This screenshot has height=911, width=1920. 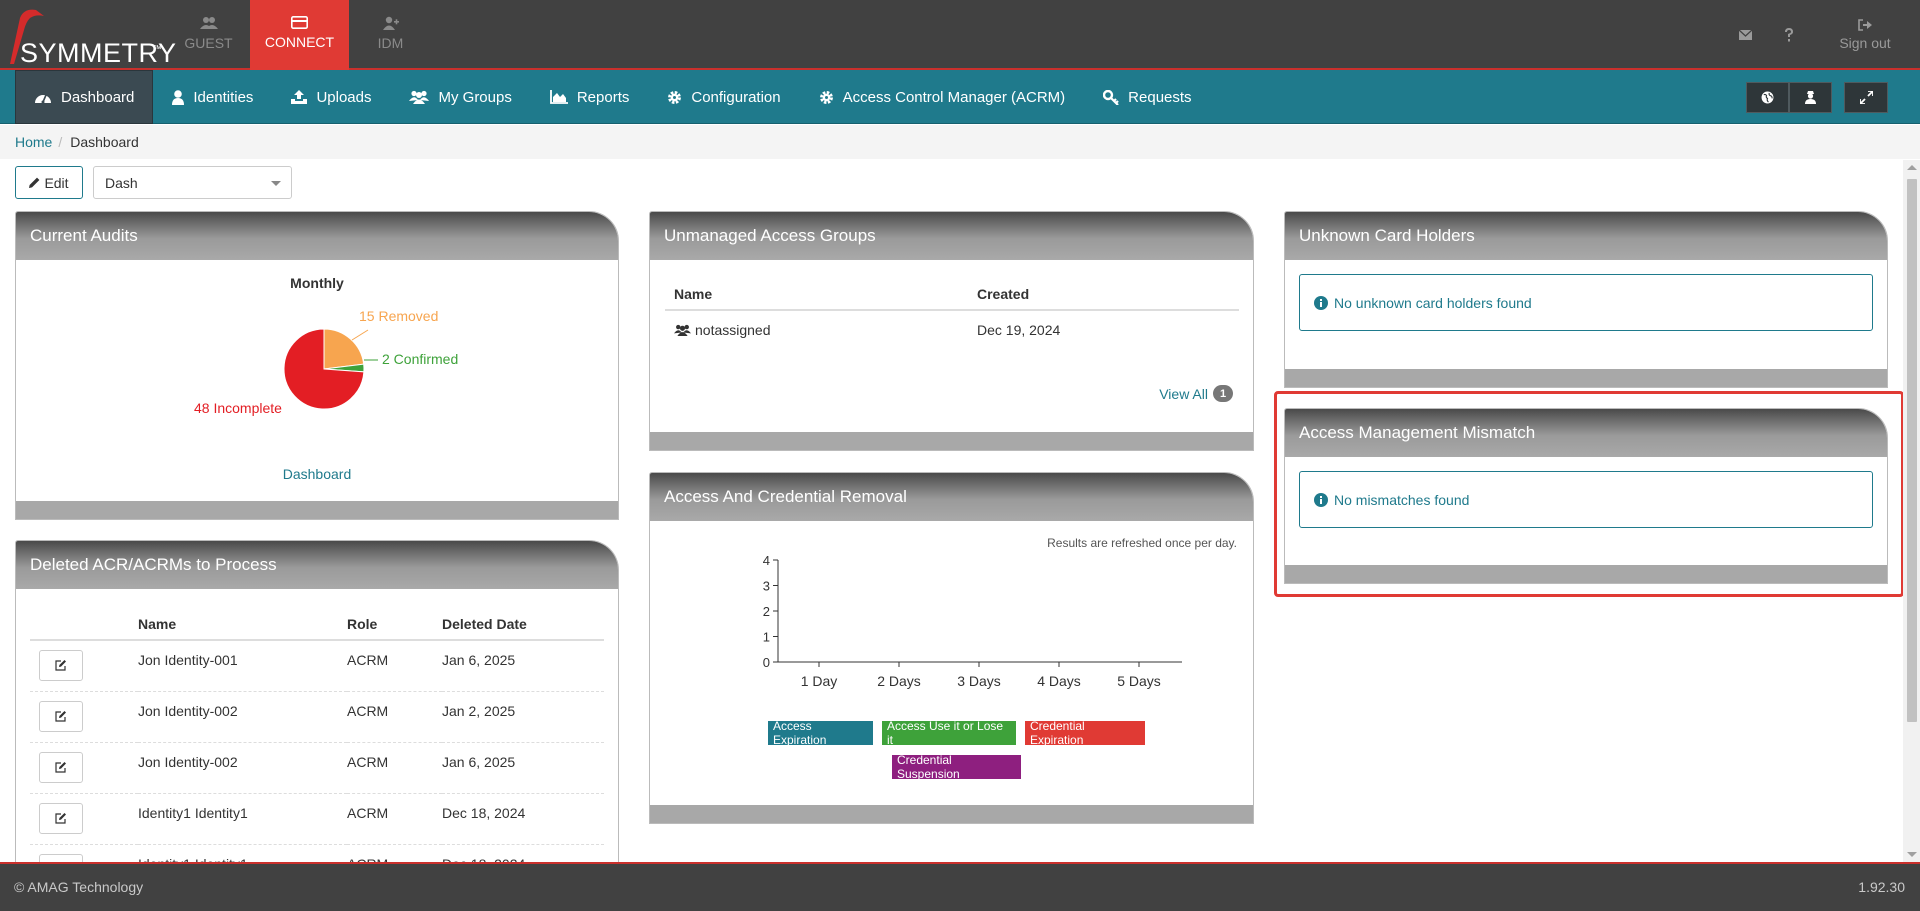 I want to click on nav-acrm: Access Control Manager (ACRM), so click(x=942, y=97).